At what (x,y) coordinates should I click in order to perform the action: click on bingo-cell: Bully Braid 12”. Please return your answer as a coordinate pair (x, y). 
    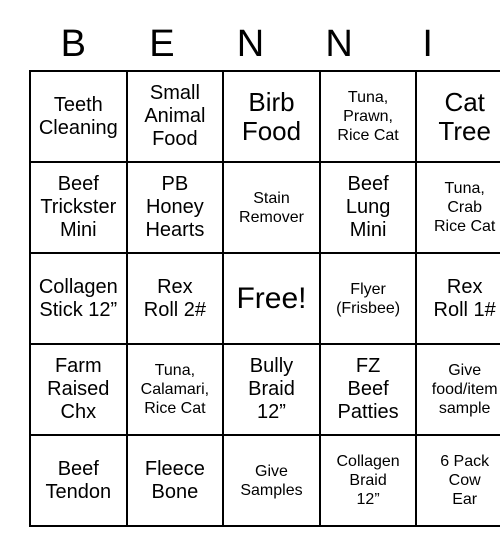
    Looking at the image, I should click on (271, 389).